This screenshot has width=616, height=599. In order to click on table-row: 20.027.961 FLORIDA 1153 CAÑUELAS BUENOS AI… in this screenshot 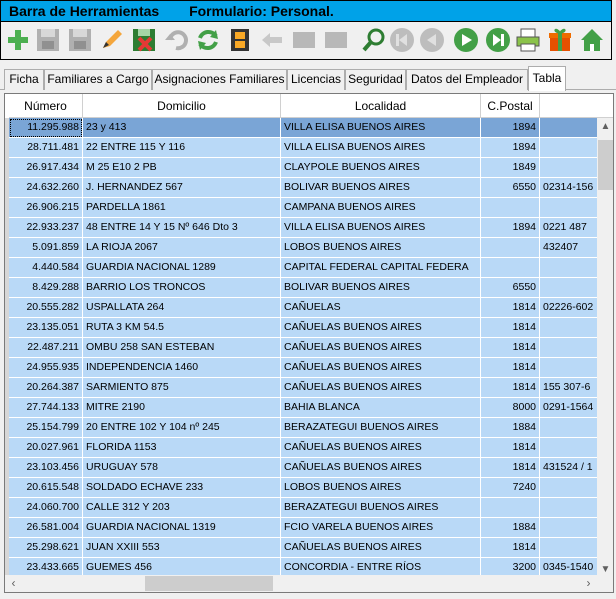, I will do `click(309, 448)`.